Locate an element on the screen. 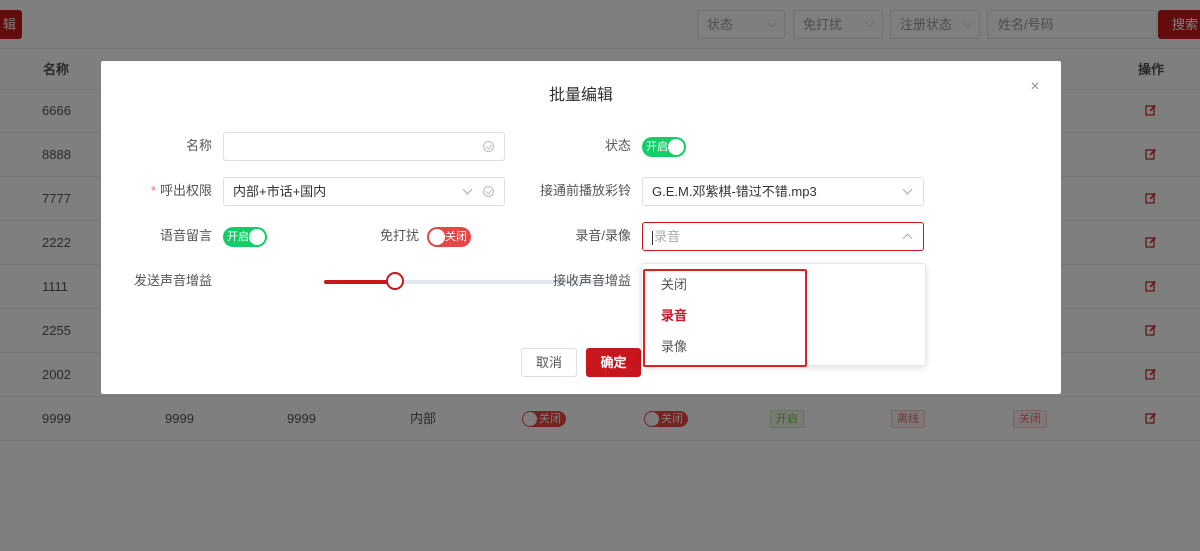  call-permission-label: * 呼出权限 is located at coordinates (166, 191).